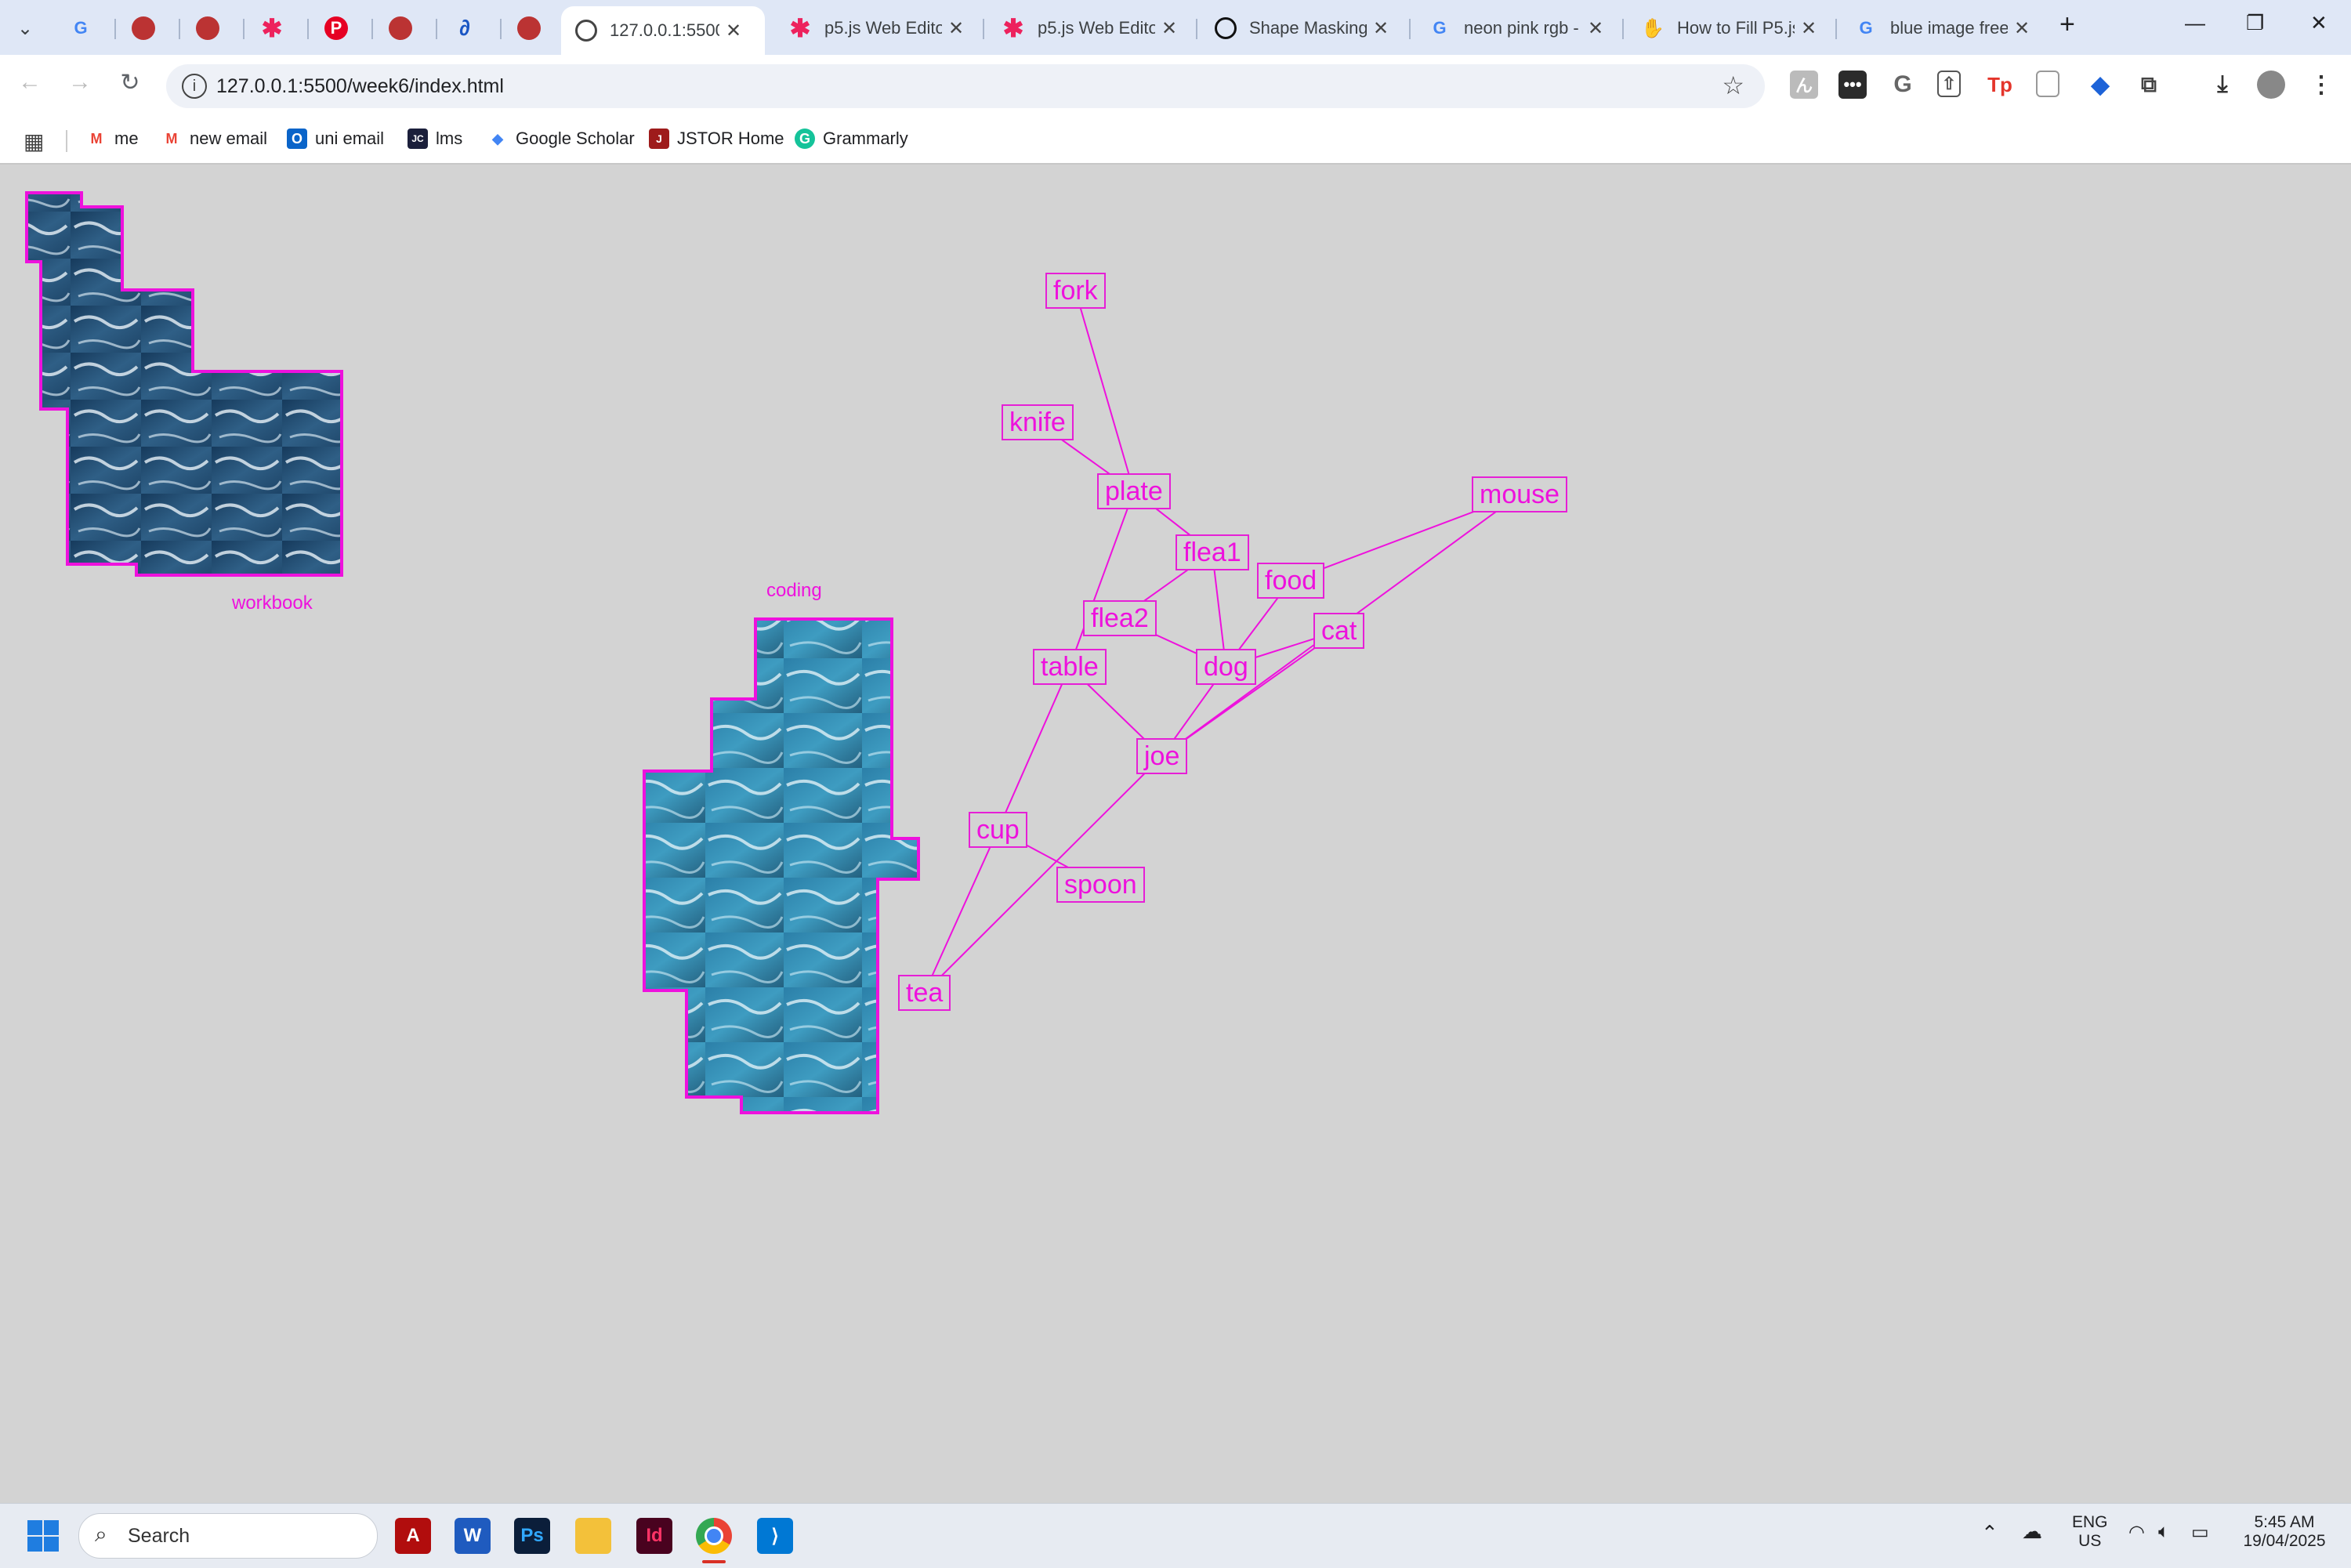 This screenshot has height=1568, width=2351. What do you see at coordinates (2067, 24) in the screenshot?
I see `new-tab-icon: +` at bounding box center [2067, 24].